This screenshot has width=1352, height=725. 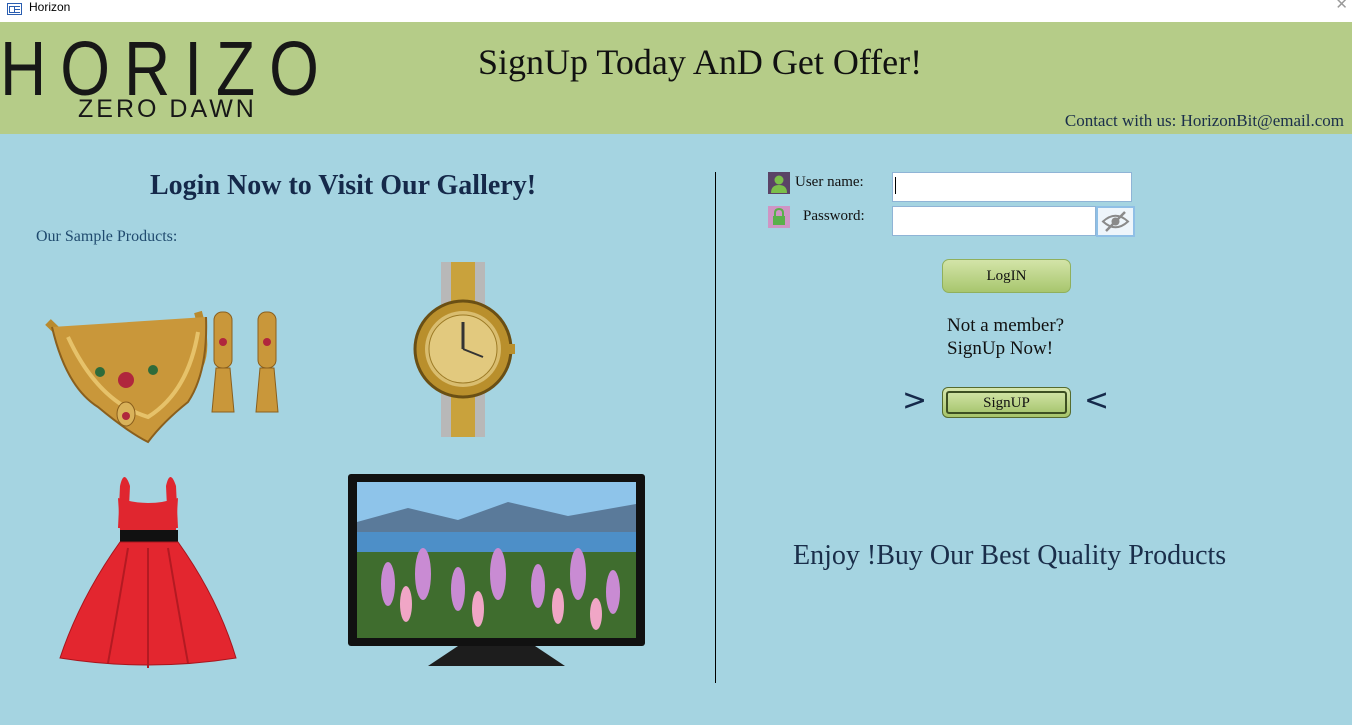 I want to click on password-label: Password:, so click(x=834, y=216).